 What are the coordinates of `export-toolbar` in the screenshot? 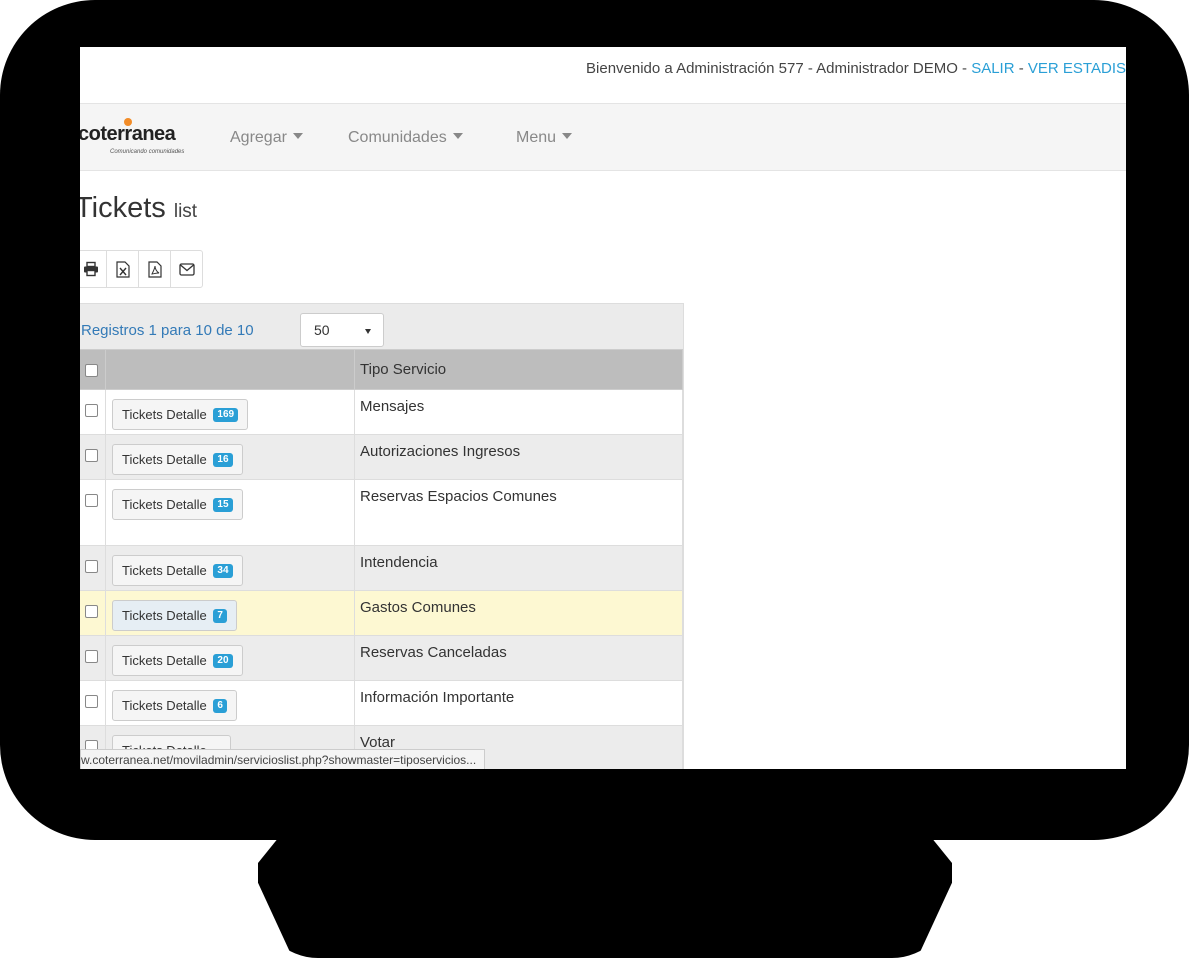 It's located at (141, 269).